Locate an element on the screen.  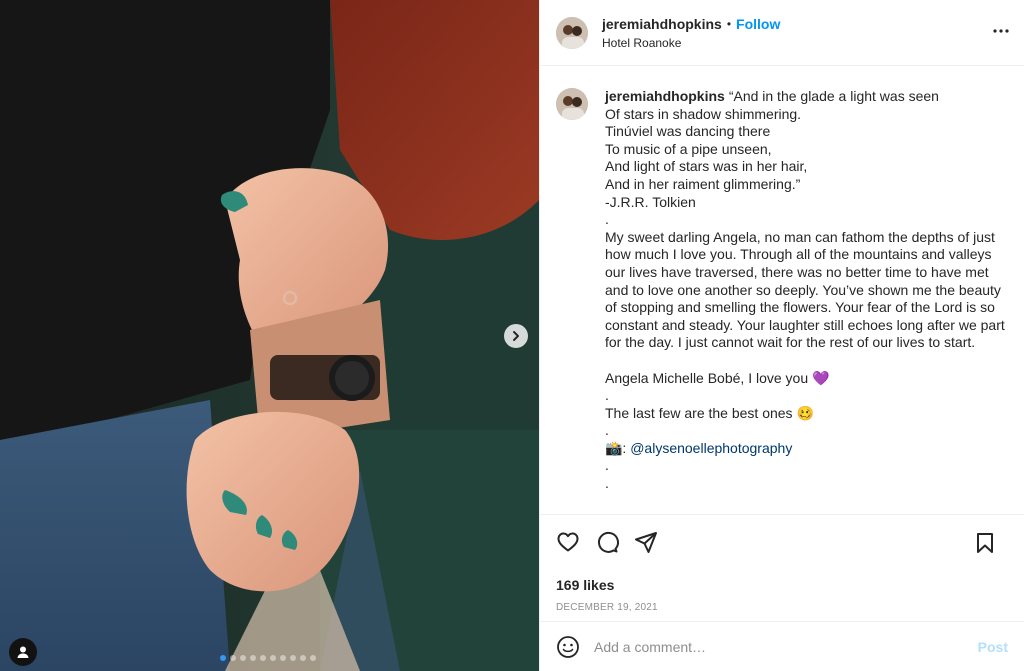
carousel-indicator is located at coordinates (268, 658).